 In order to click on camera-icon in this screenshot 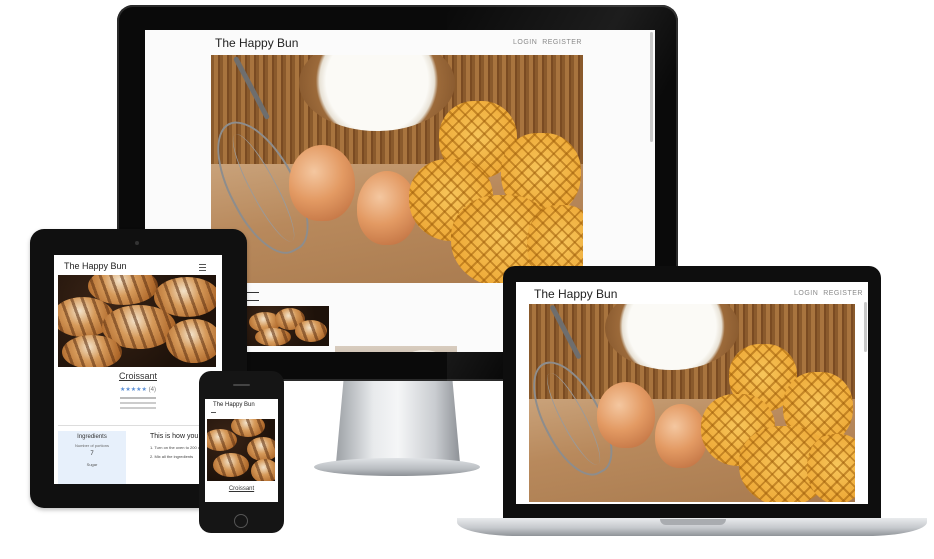, I will do `click(137, 243)`.